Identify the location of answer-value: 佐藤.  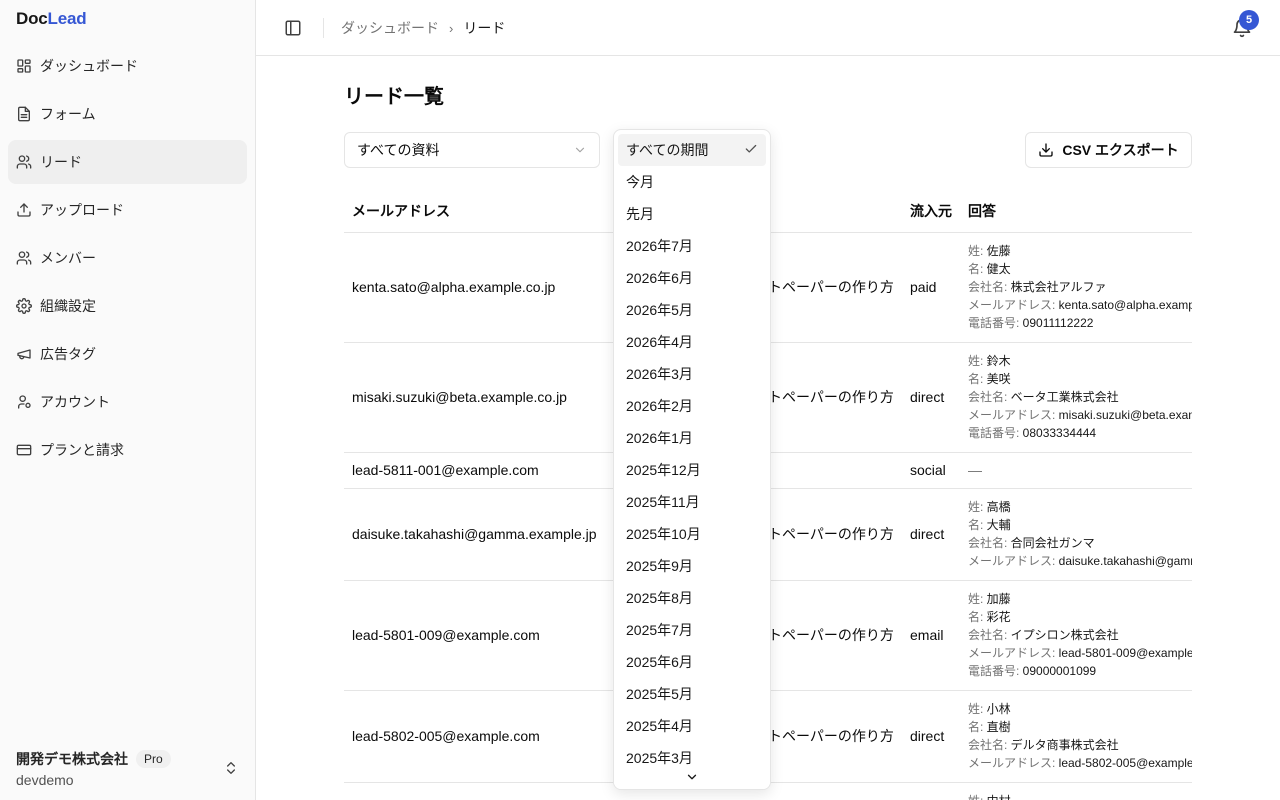
(998, 251).